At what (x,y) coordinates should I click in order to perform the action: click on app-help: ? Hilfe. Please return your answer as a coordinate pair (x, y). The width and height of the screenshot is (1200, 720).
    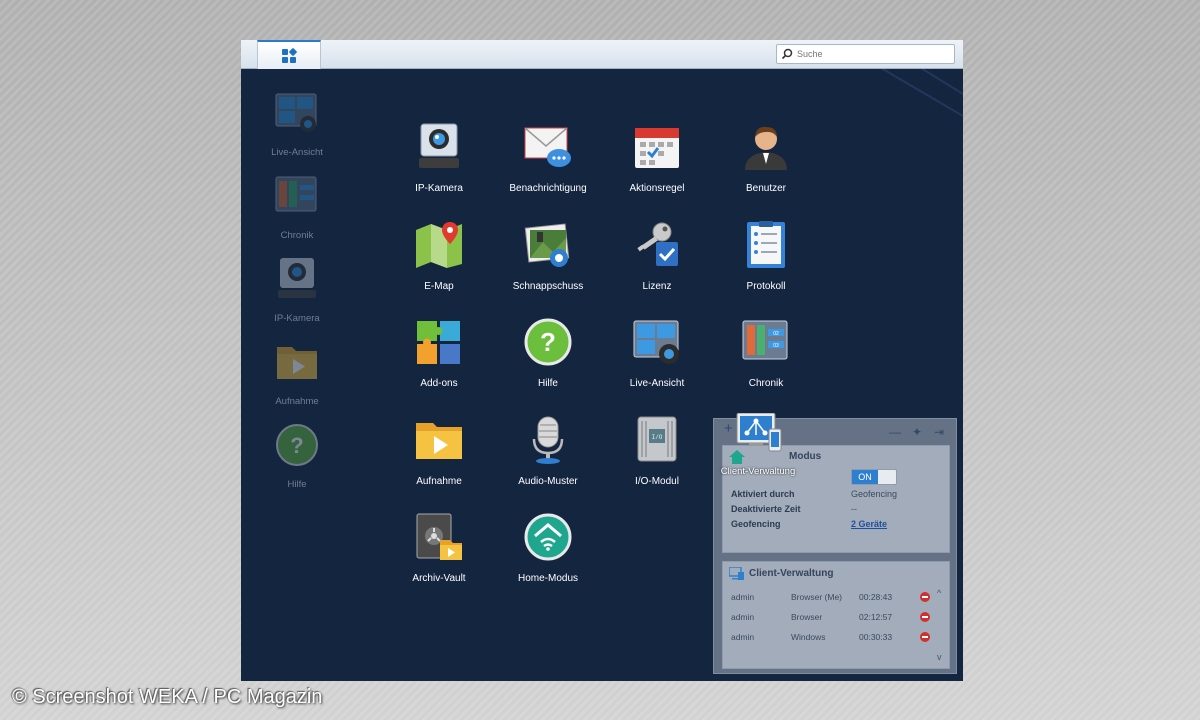
    Looking at the image, I should click on (548, 353).